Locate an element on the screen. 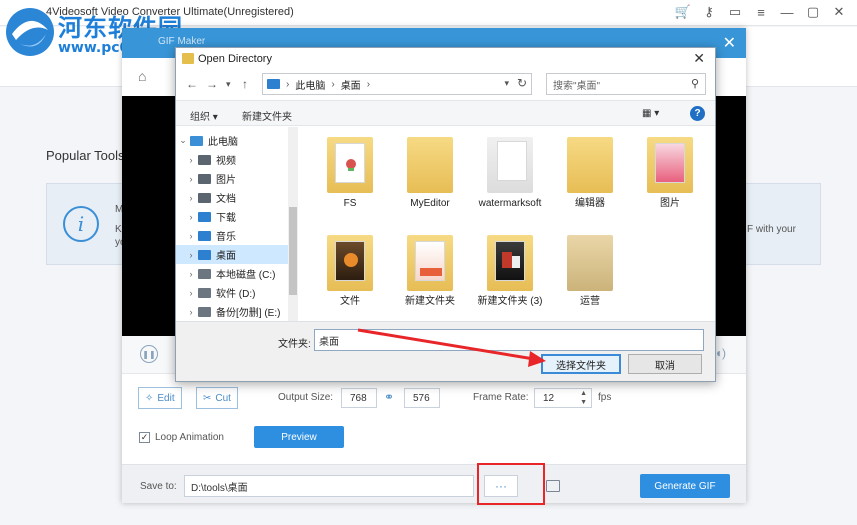 This screenshot has width=857, height=525. maximize-icon: ▢ is located at coordinates (813, 12).